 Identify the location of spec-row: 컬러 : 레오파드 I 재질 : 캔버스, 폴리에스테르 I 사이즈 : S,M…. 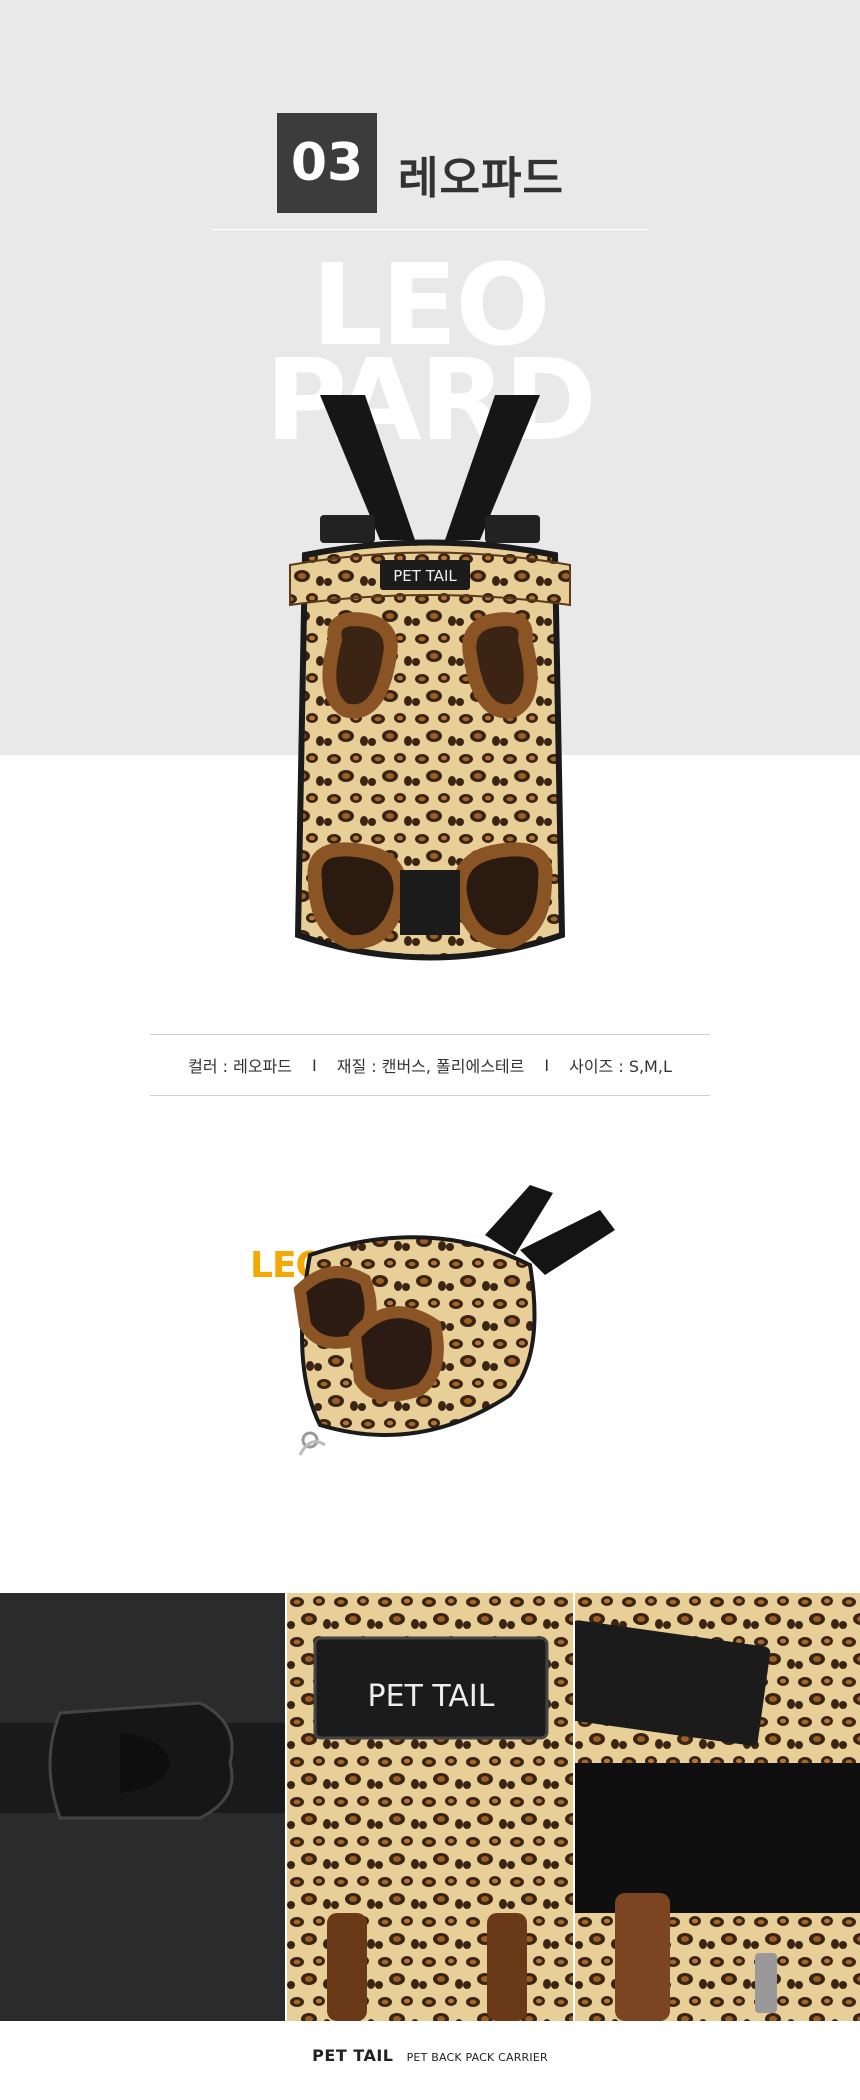
(430, 1065).